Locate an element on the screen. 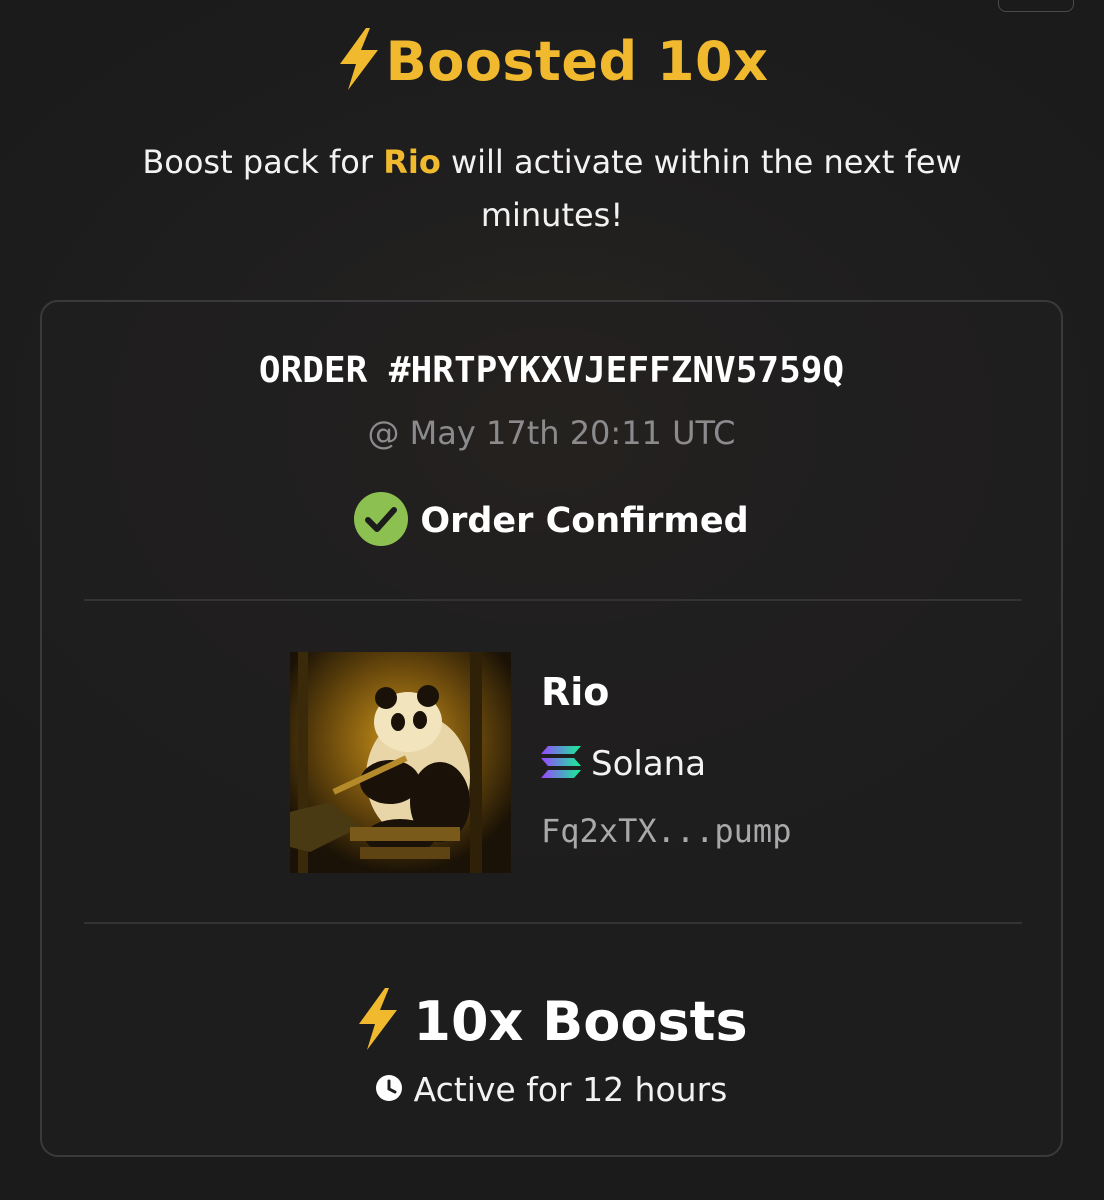 This screenshot has height=1200, width=1104. order-status: Order Confirmed is located at coordinates (551, 521).